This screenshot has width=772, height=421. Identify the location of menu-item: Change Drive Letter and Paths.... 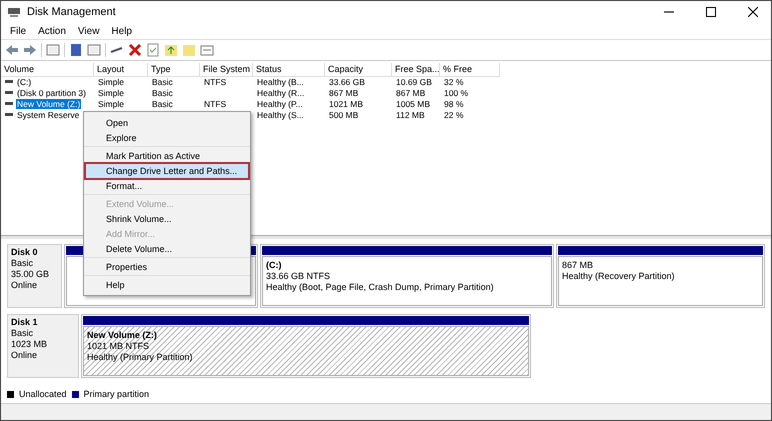
(167, 171).